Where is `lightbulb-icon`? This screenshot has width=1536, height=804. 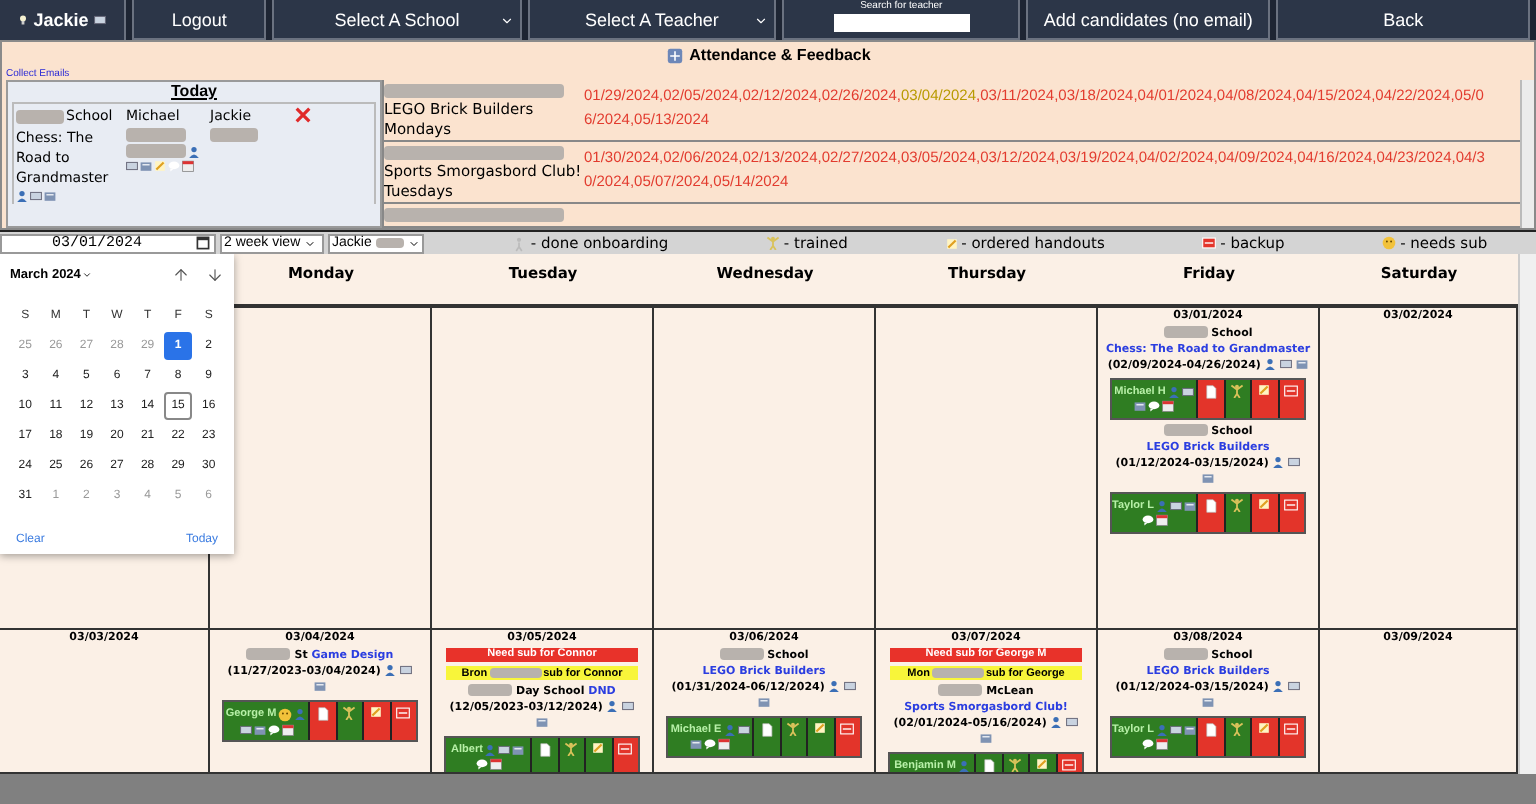 lightbulb-icon is located at coordinates (22, 20).